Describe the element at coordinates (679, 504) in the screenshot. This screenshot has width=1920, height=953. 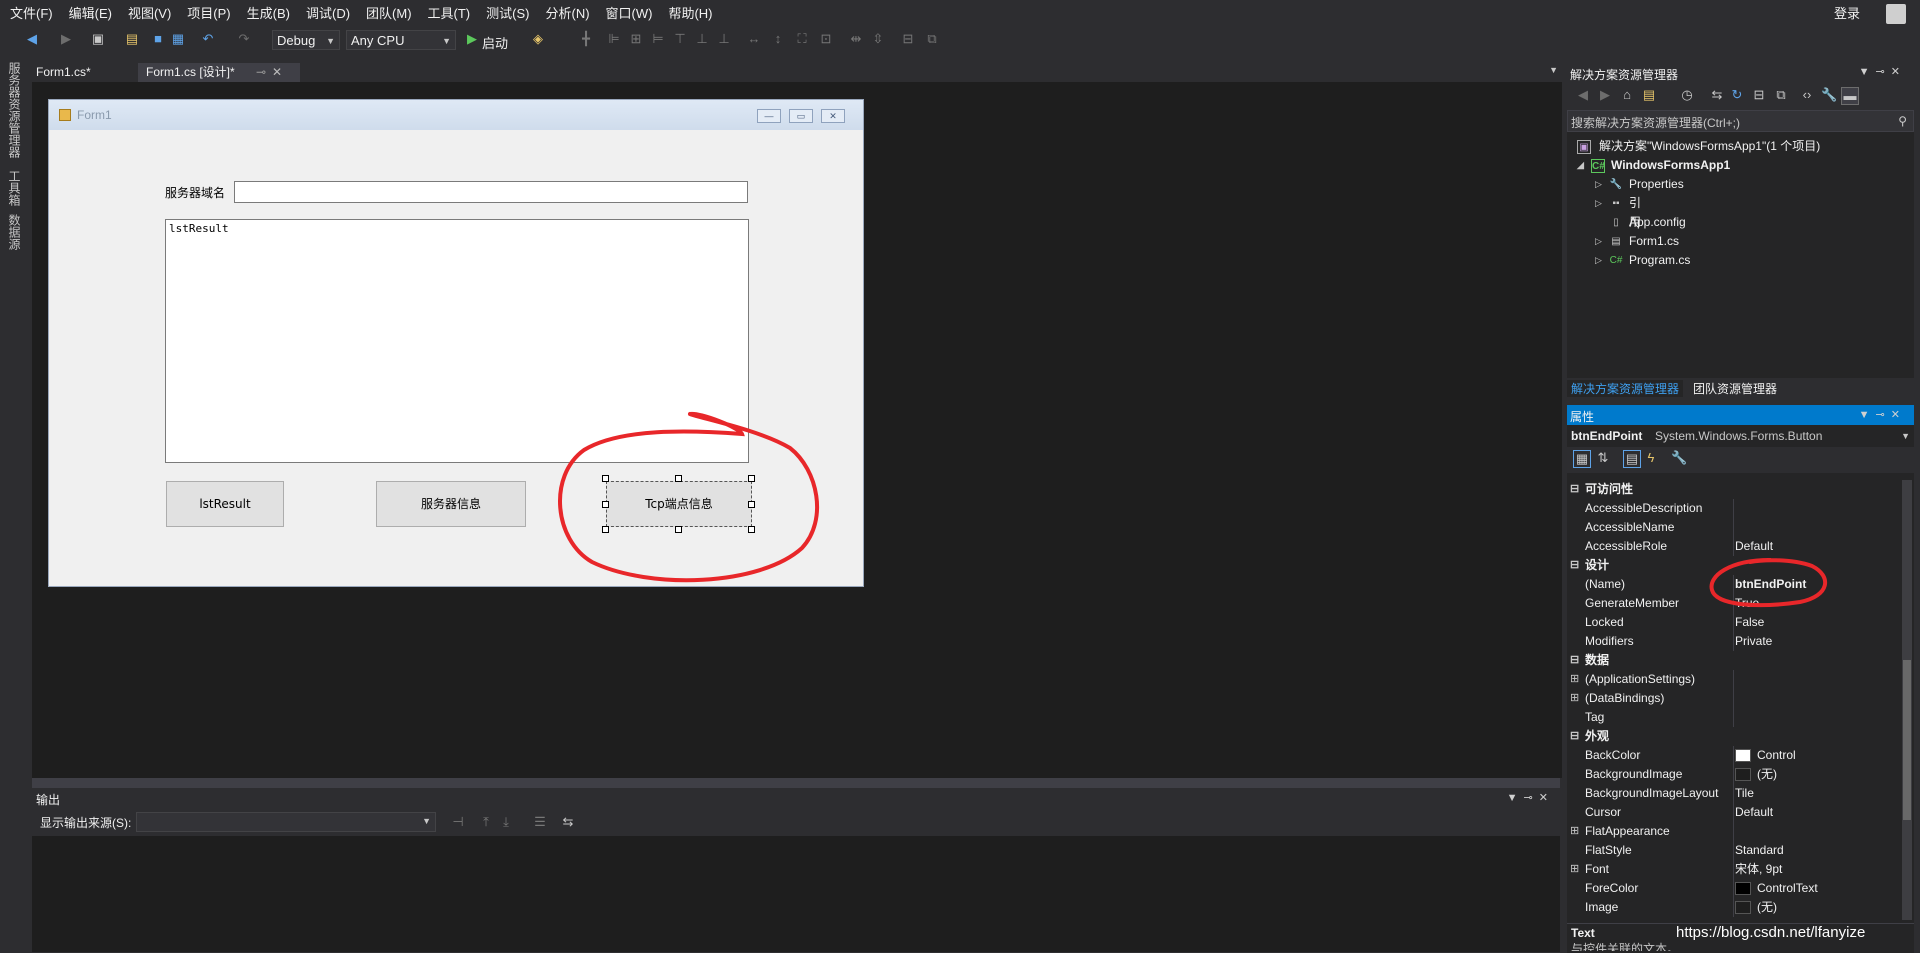
I see `tcp-endpoint-button: Tcp端点信息` at that location.